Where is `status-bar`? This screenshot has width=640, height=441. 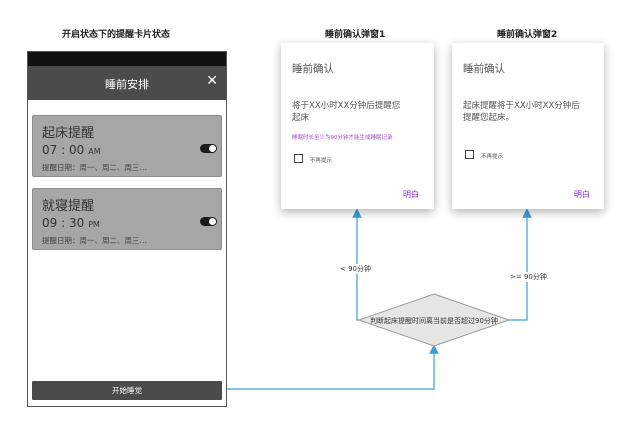
status-bar is located at coordinates (127, 59).